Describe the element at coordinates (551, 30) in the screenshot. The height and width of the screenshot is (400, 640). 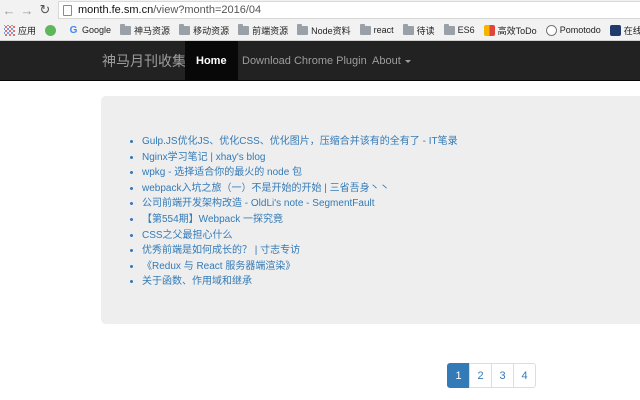
I see `pomotodo-icon` at that location.